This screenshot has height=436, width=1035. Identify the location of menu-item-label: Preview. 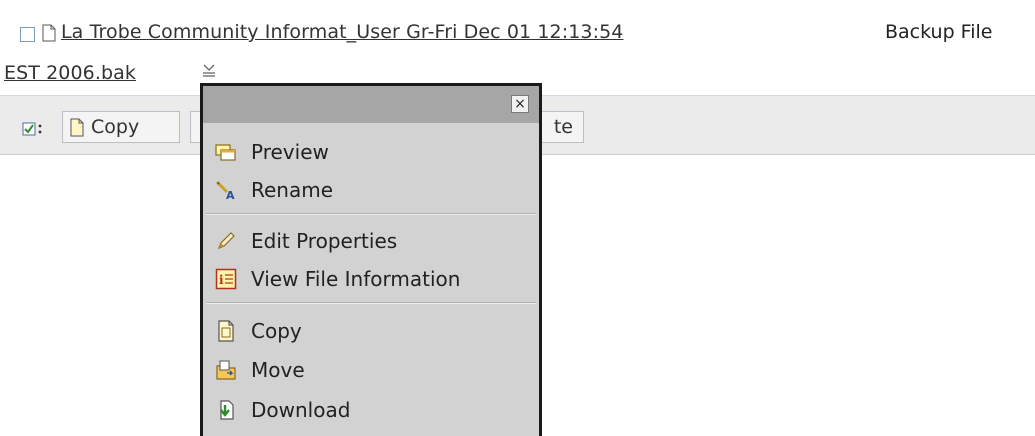
(290, 152).